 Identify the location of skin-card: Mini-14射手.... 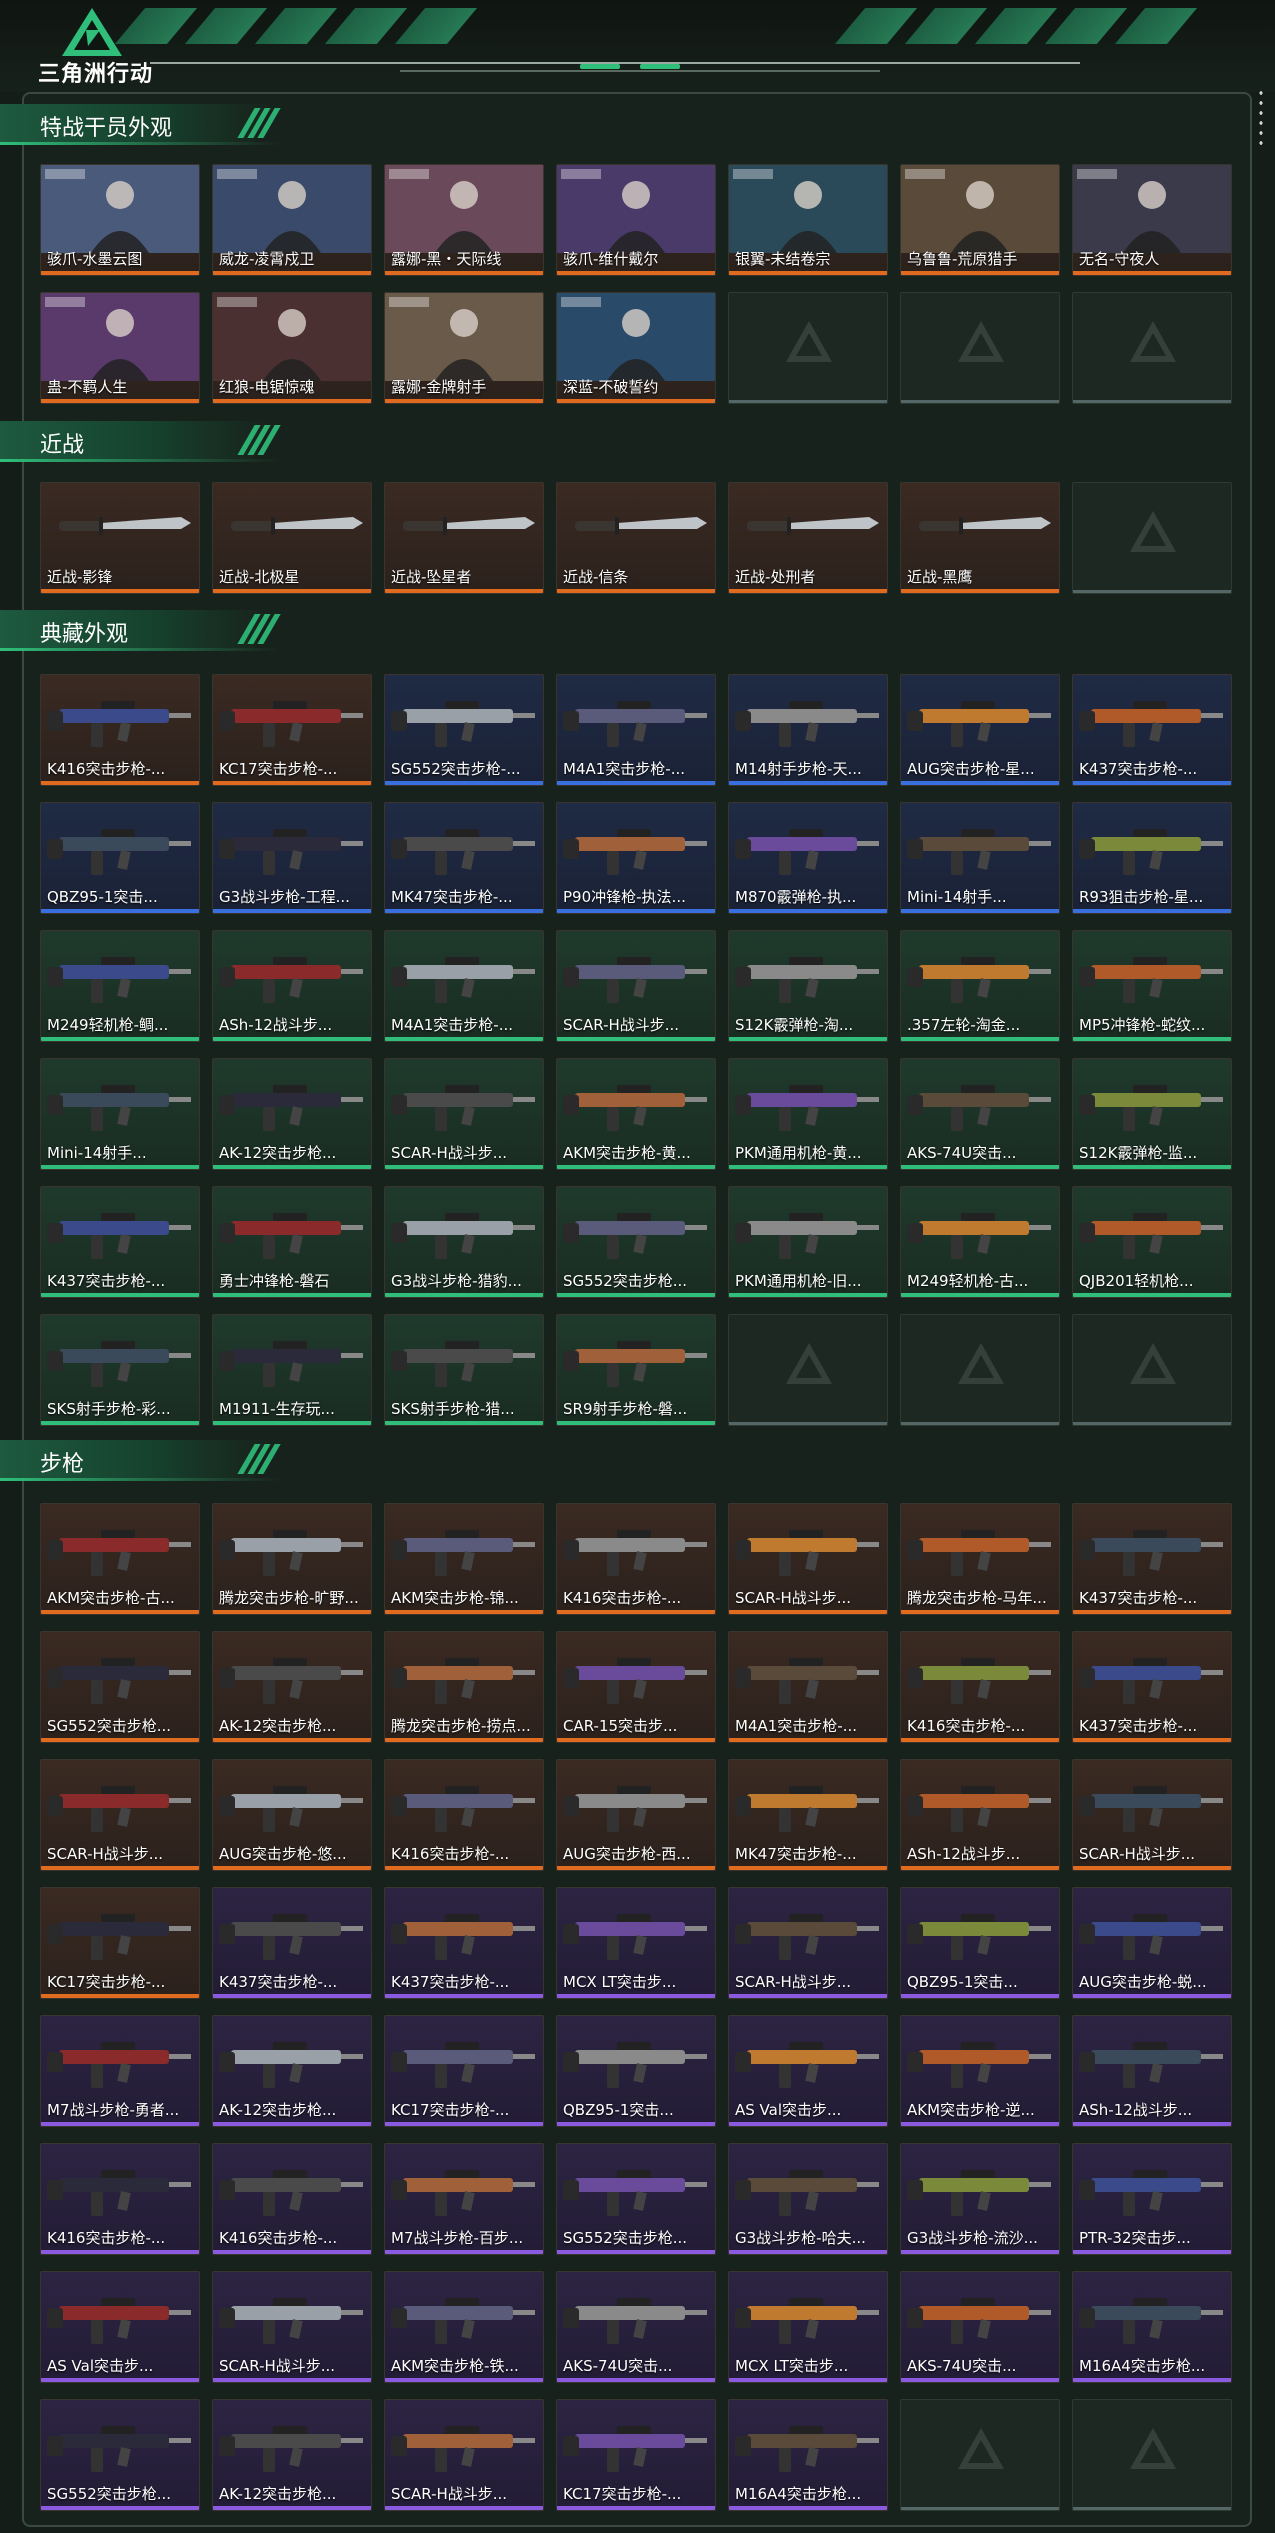
(980, 858).